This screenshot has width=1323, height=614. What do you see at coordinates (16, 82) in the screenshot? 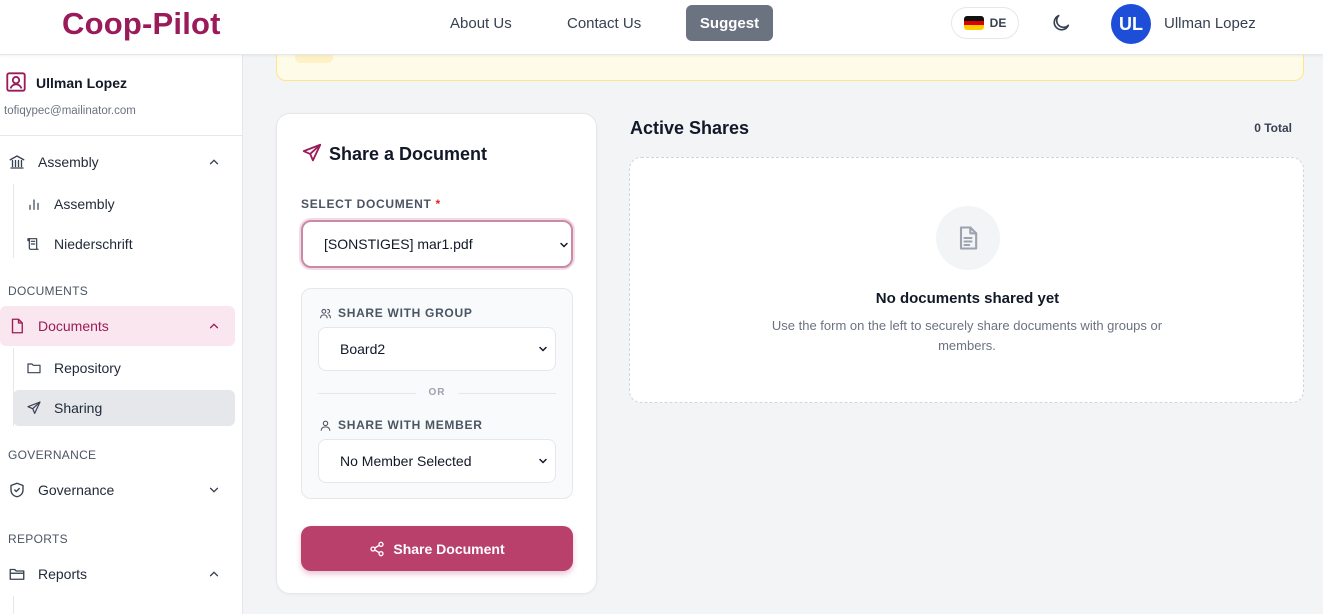
I see `user-profile-icon` at bounding box center [16, 82].